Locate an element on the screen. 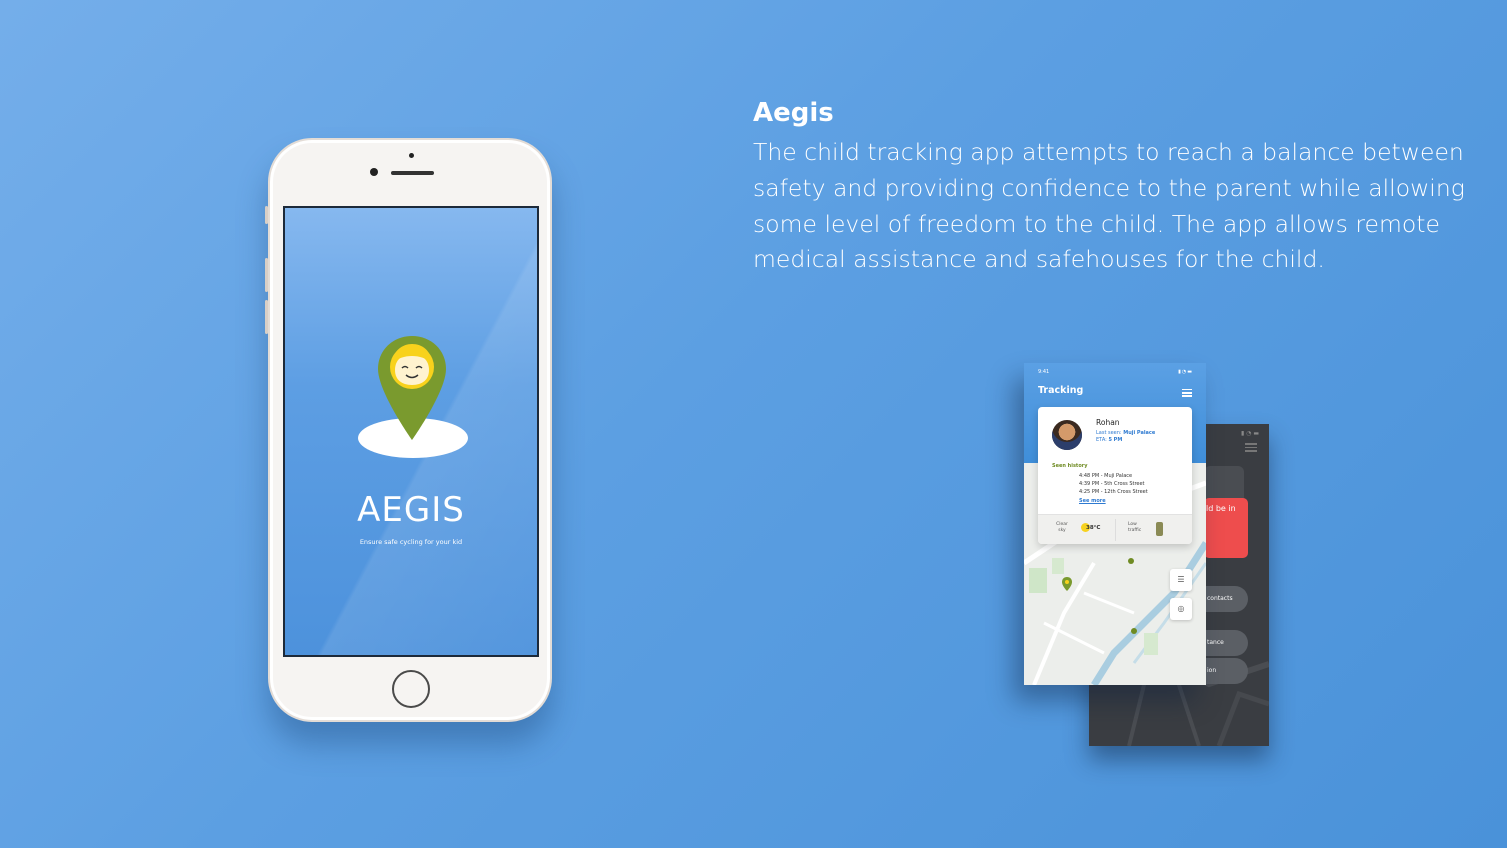 The width and height of the screenshot is (1507, 848). phone-mute-switch is located at coordinates (266, 215).